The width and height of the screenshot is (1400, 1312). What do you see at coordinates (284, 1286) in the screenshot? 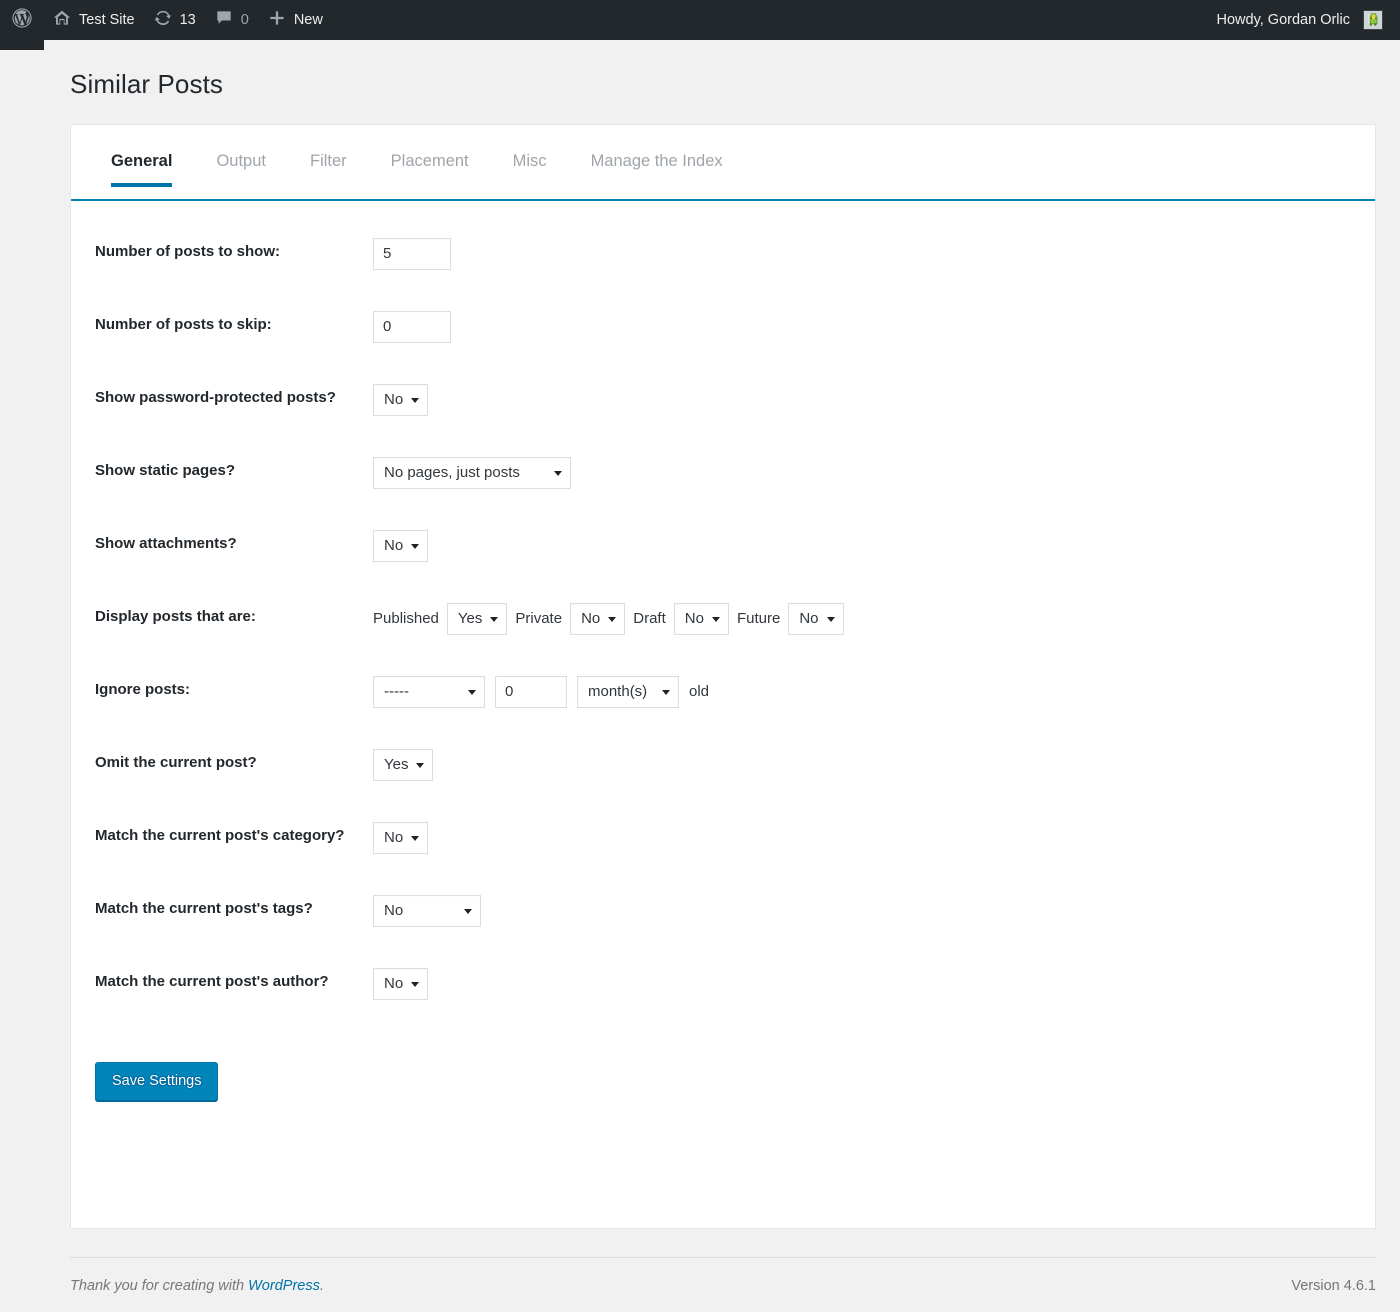
I see `wordpress-link: WordPress` at bounding box center [284, 1286].